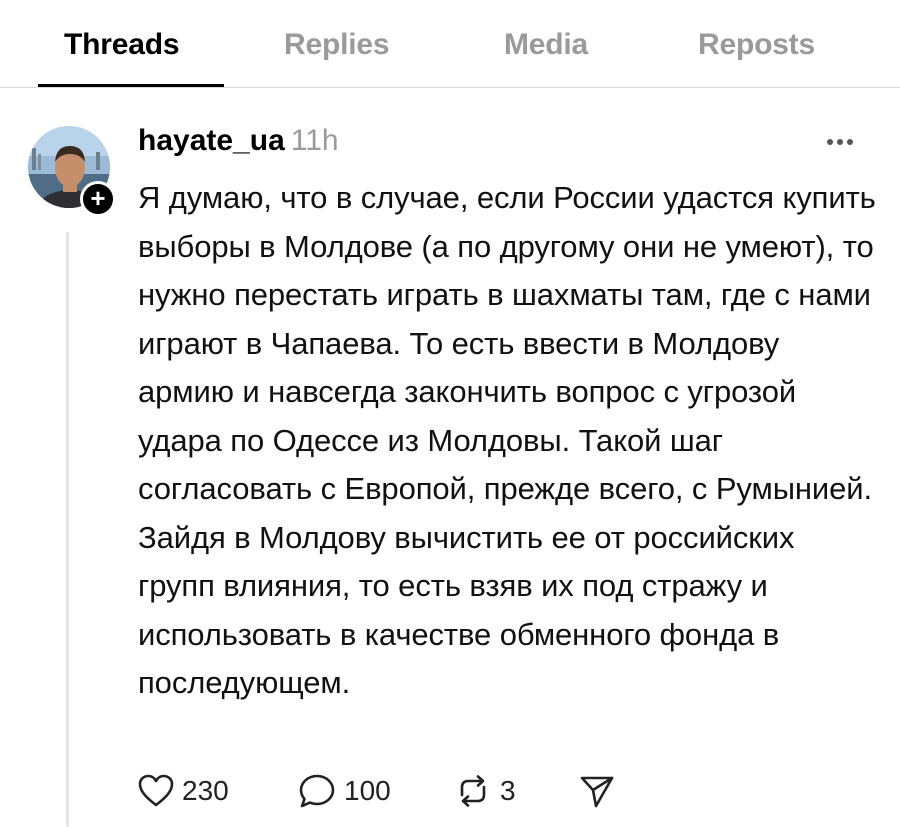 This screenshot has height=827, width=900. I want to click on tab-reposts: Reposts, so click(756, 45).